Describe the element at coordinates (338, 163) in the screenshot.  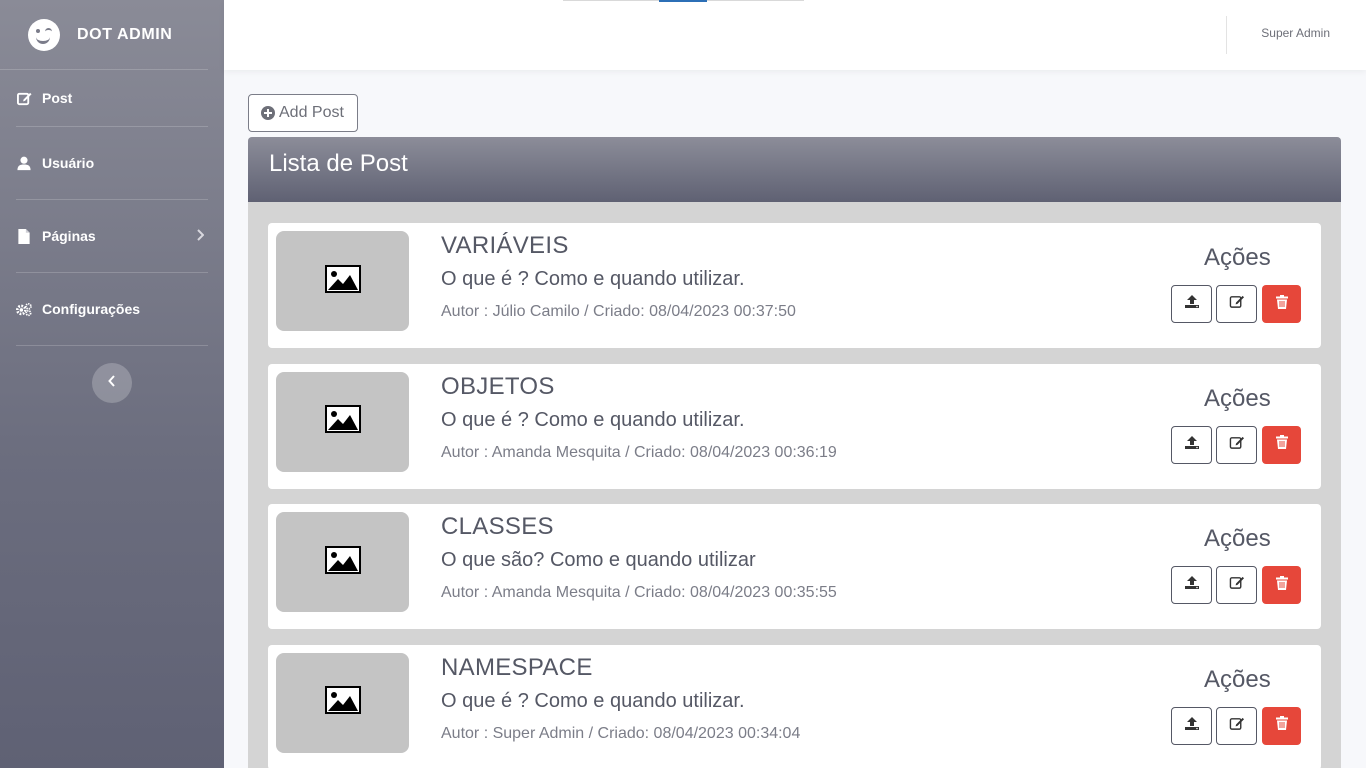
I see `card-title: Lista de Post` at that location.